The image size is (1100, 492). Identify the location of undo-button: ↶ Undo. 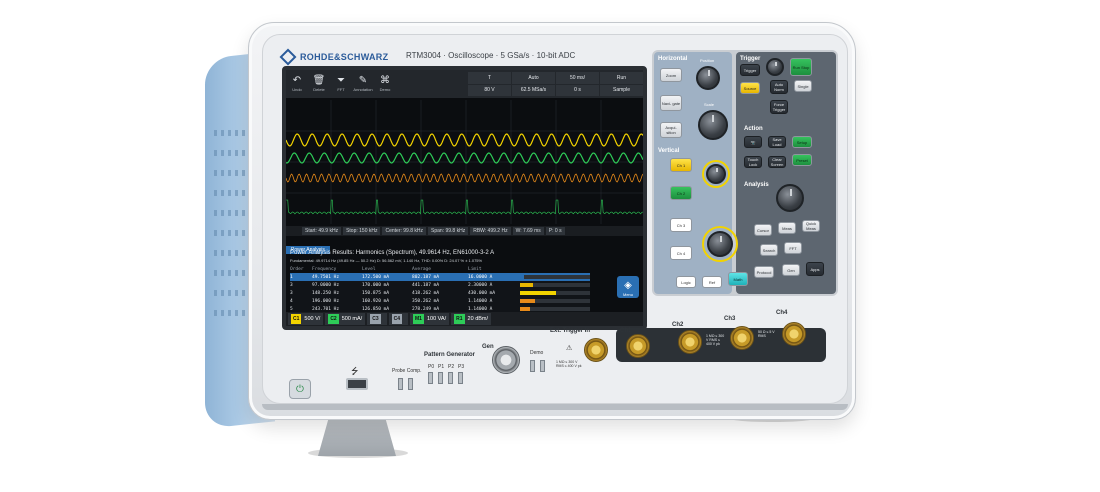
(297, 84).